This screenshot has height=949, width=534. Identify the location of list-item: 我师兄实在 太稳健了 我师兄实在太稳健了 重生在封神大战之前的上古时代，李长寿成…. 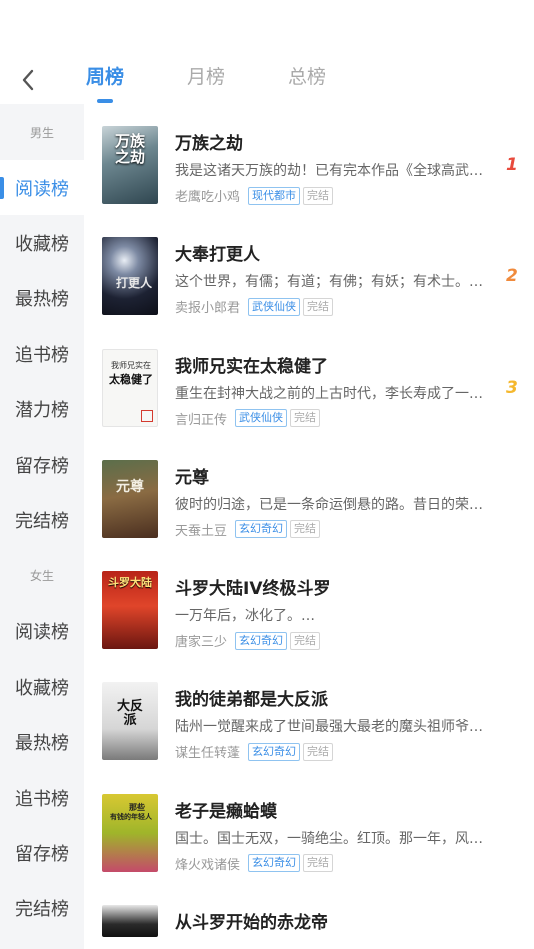
(309, 382).